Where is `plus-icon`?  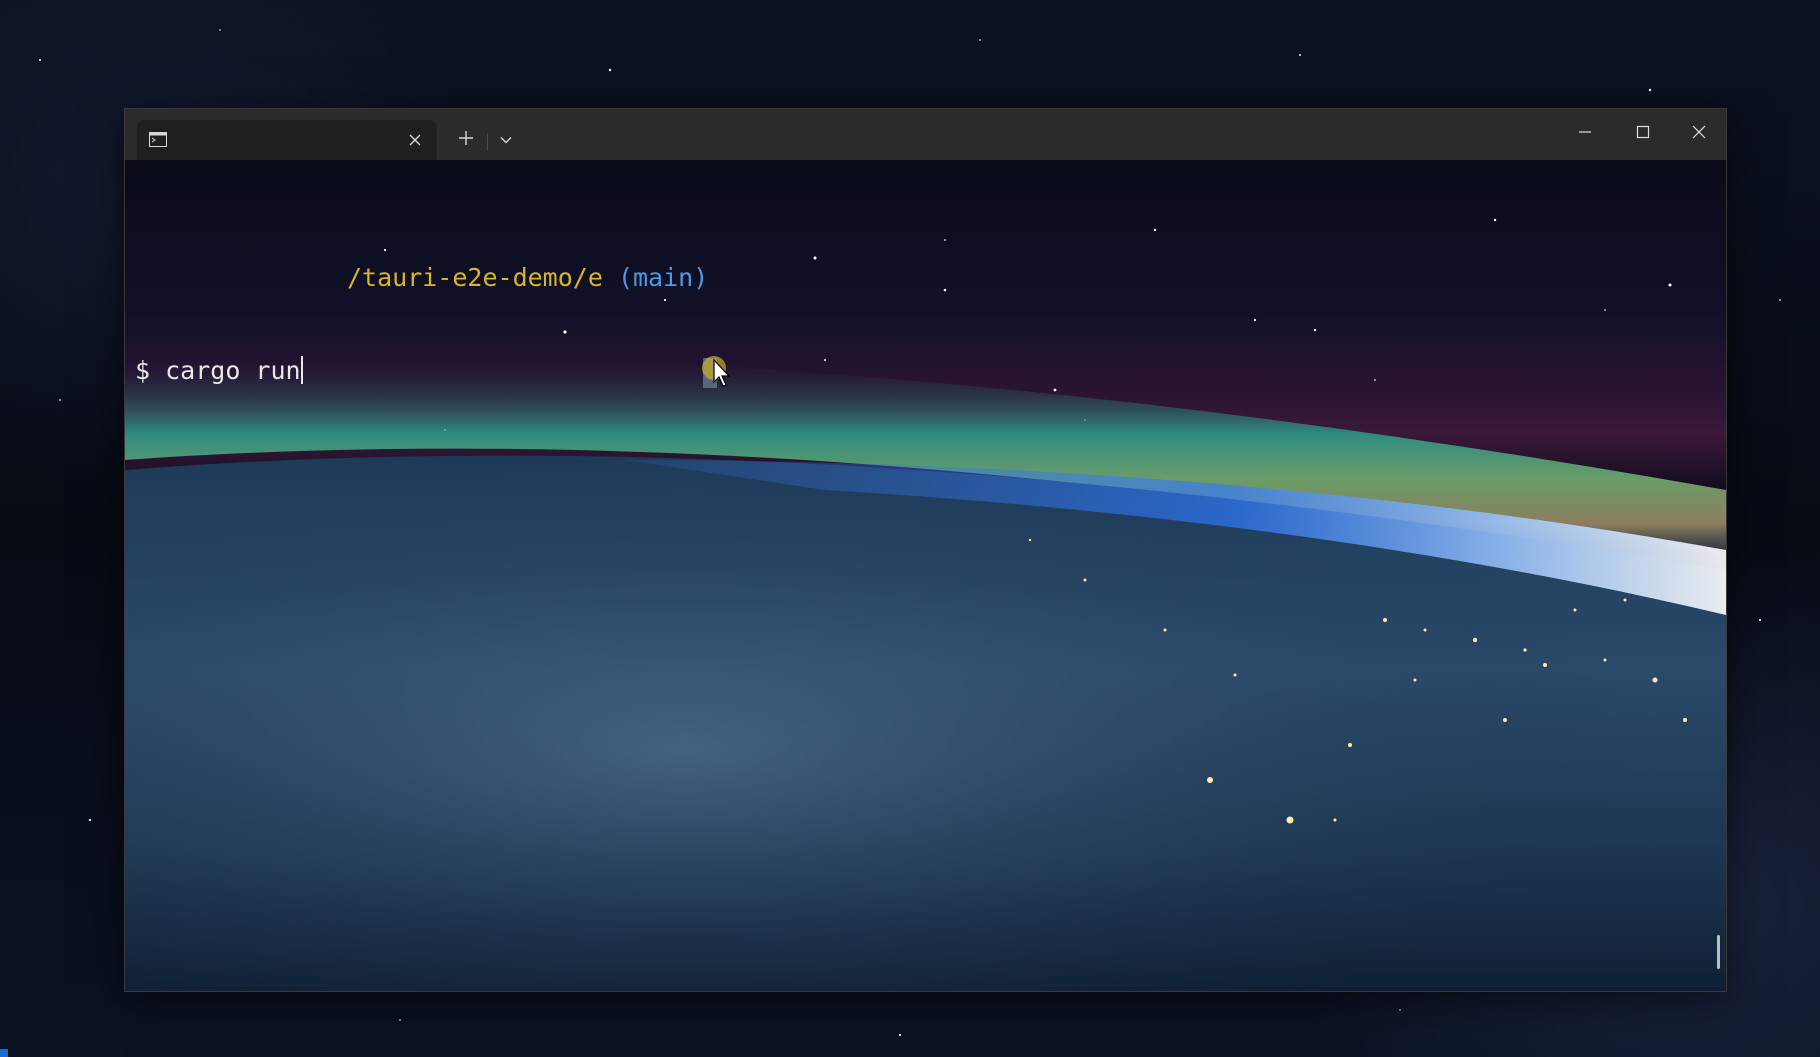
plus-icon is located at coordinates (466, 140).